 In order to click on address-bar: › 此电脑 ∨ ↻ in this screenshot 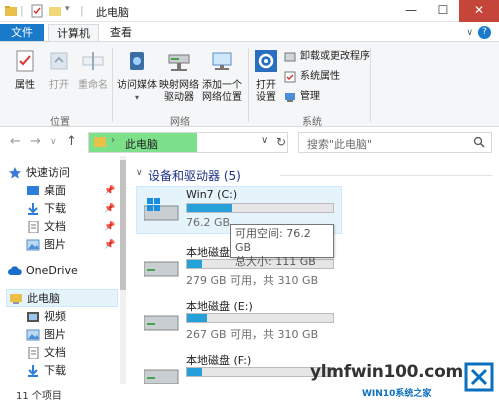, I will do `click(188, 142)`.